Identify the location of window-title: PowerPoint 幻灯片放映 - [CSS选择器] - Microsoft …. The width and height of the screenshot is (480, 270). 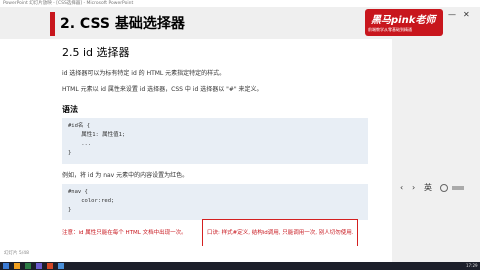
(68, 3).